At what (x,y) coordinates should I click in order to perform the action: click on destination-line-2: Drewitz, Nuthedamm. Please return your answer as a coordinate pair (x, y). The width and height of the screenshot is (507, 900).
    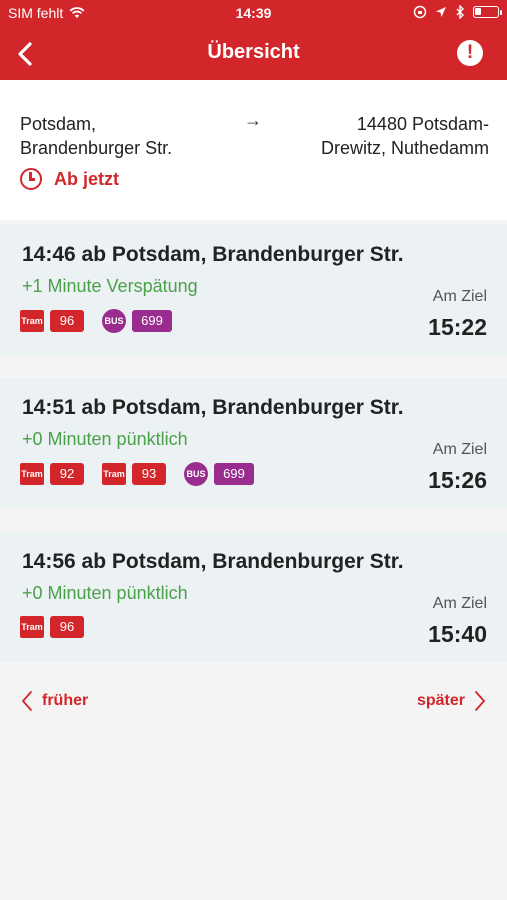
    Looking at the image, I should click on (404, 148).